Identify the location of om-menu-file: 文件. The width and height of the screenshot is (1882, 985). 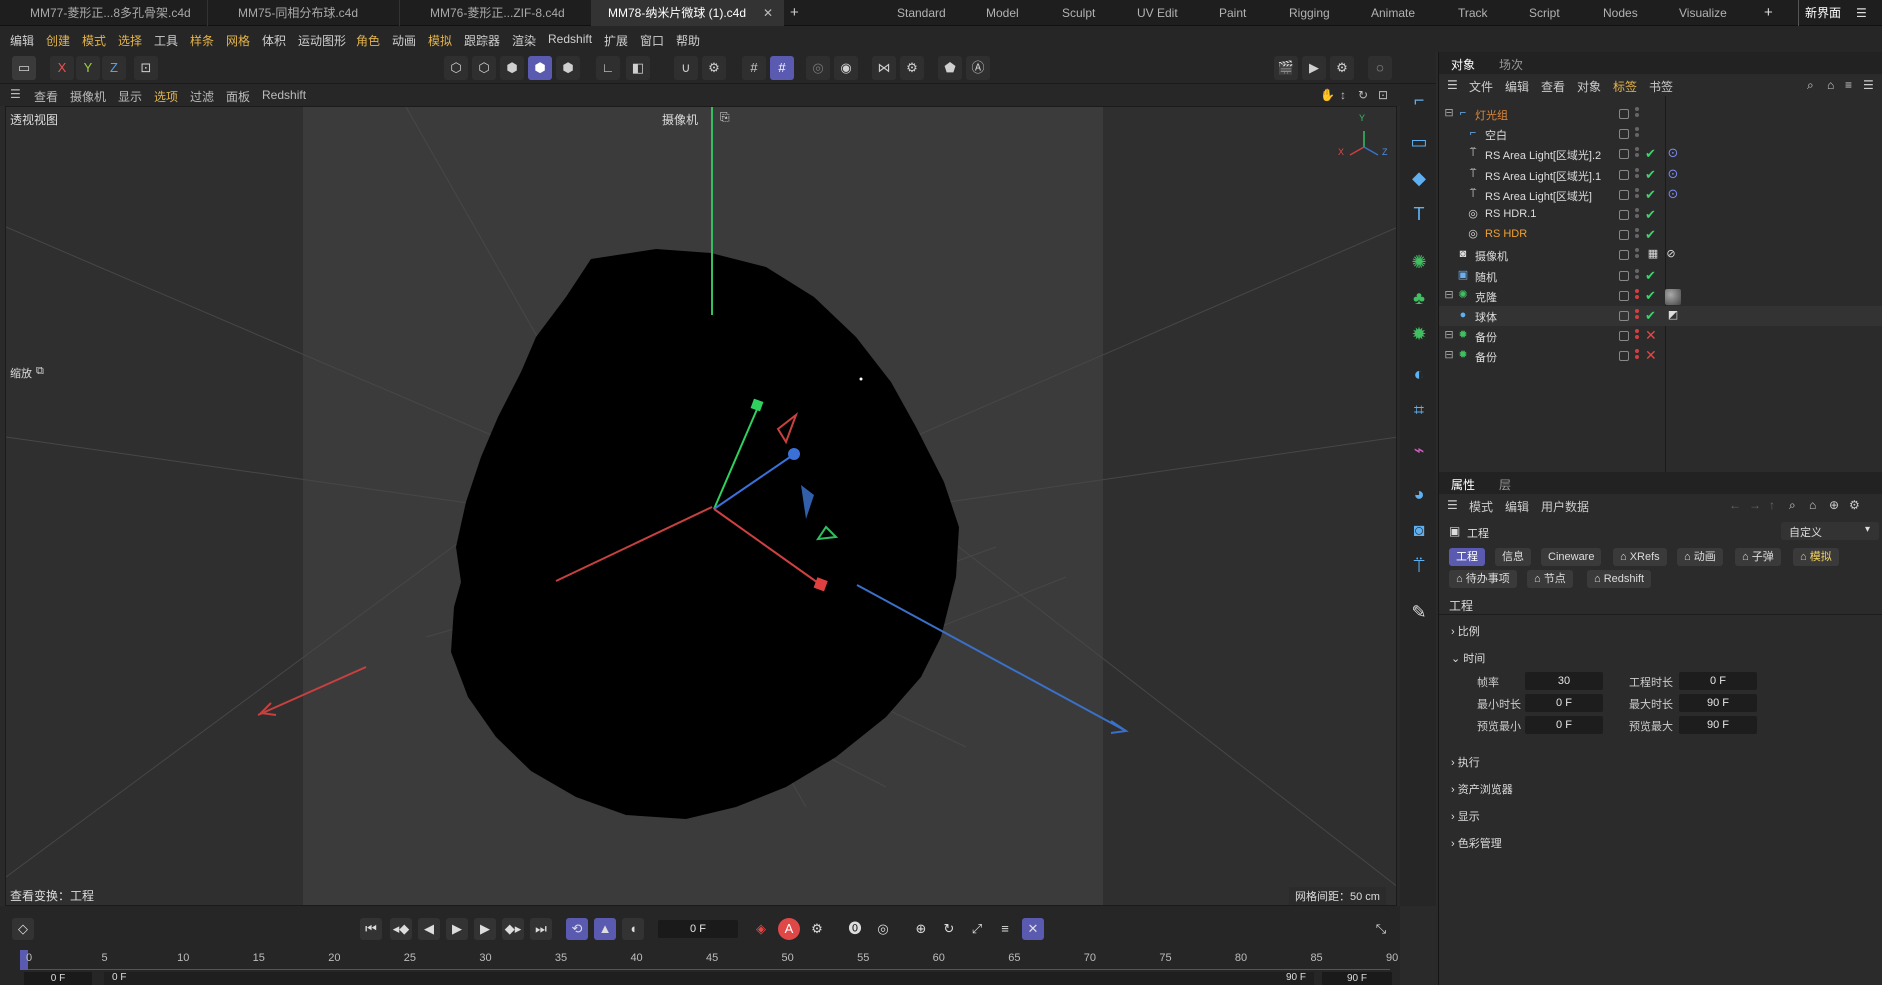
(1481, 86).